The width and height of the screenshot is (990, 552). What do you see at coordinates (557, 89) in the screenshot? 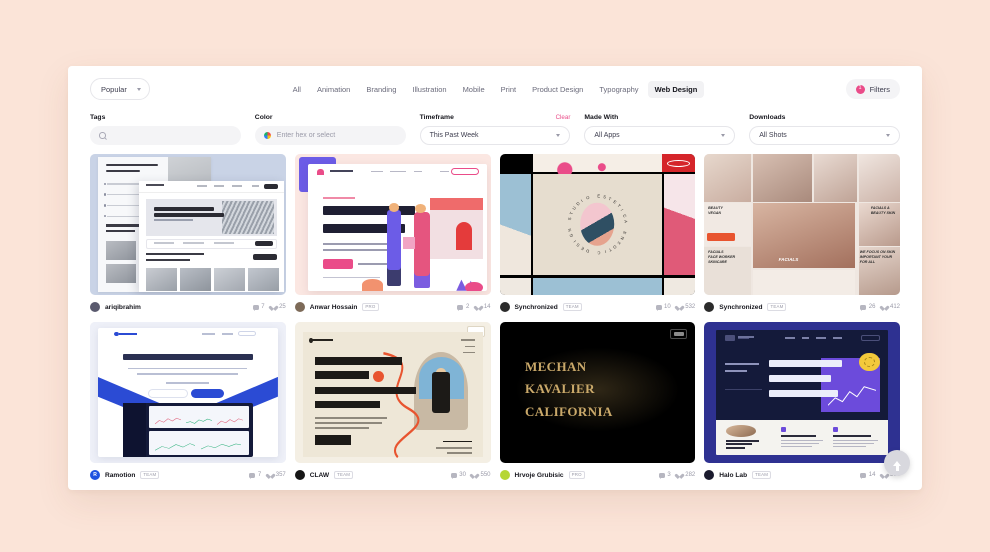
I see `tab-product-design: Product Design` at bounding box center [557, 89].